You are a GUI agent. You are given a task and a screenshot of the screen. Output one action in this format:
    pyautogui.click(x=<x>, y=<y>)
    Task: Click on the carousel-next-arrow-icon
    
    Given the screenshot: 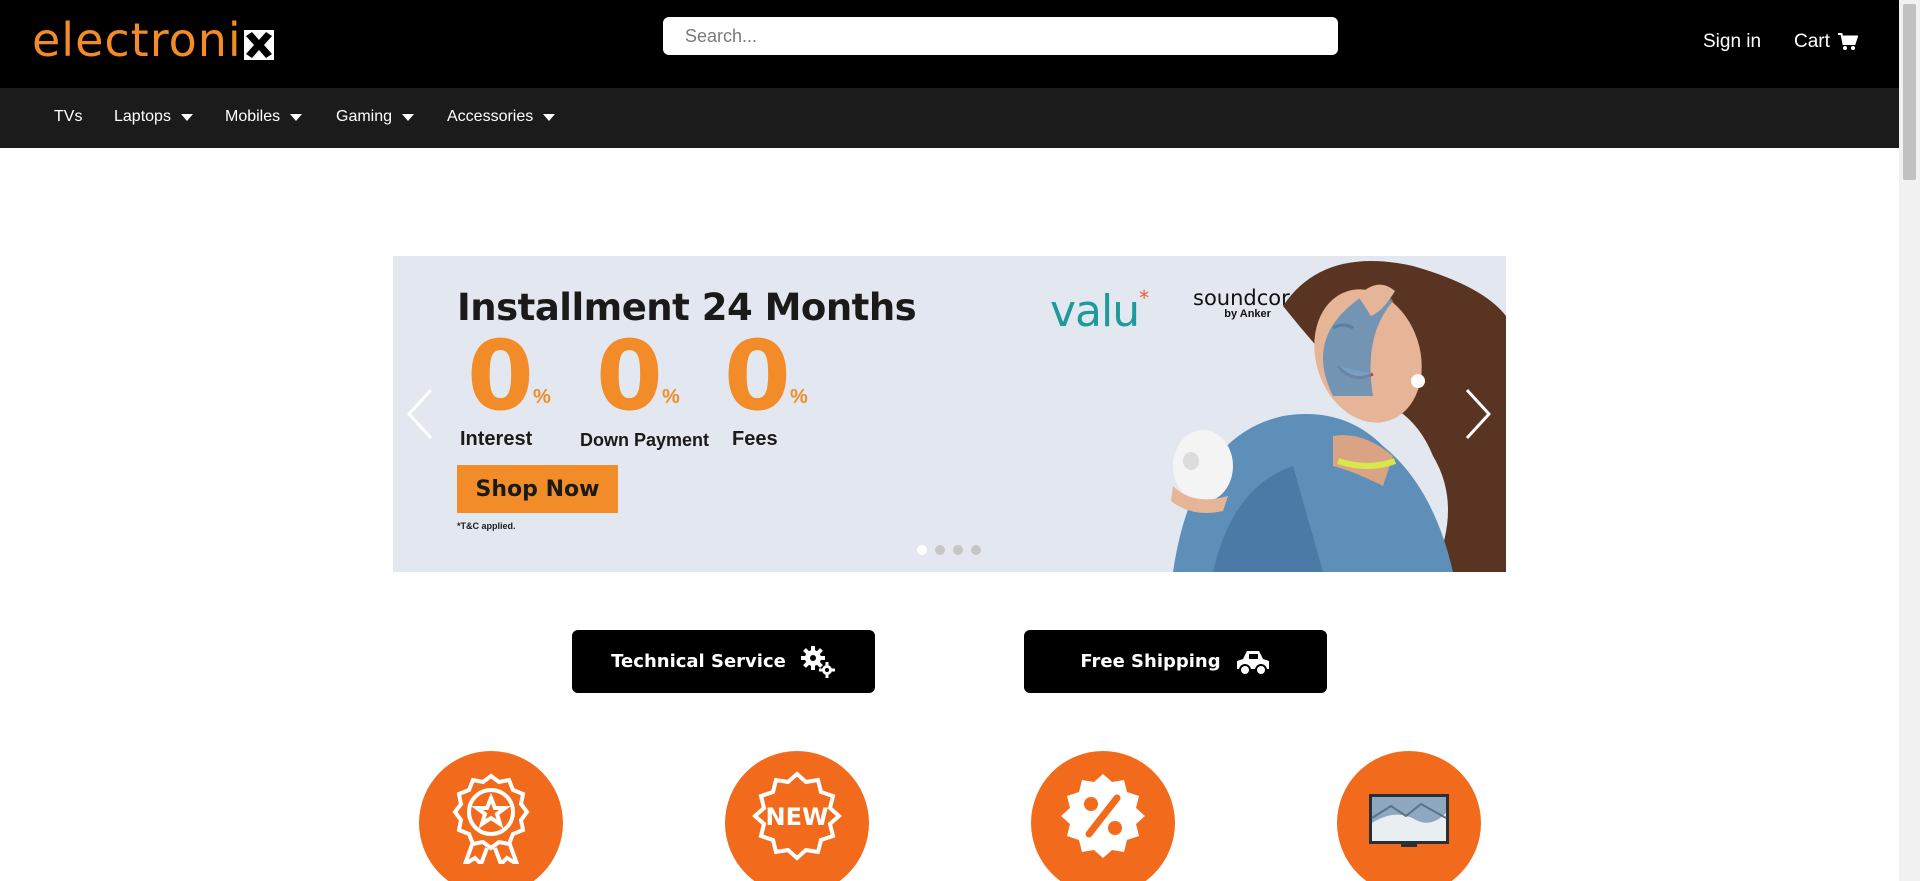 What is the action you would take?
    pyautogui.click(x=1478, y=414)
    